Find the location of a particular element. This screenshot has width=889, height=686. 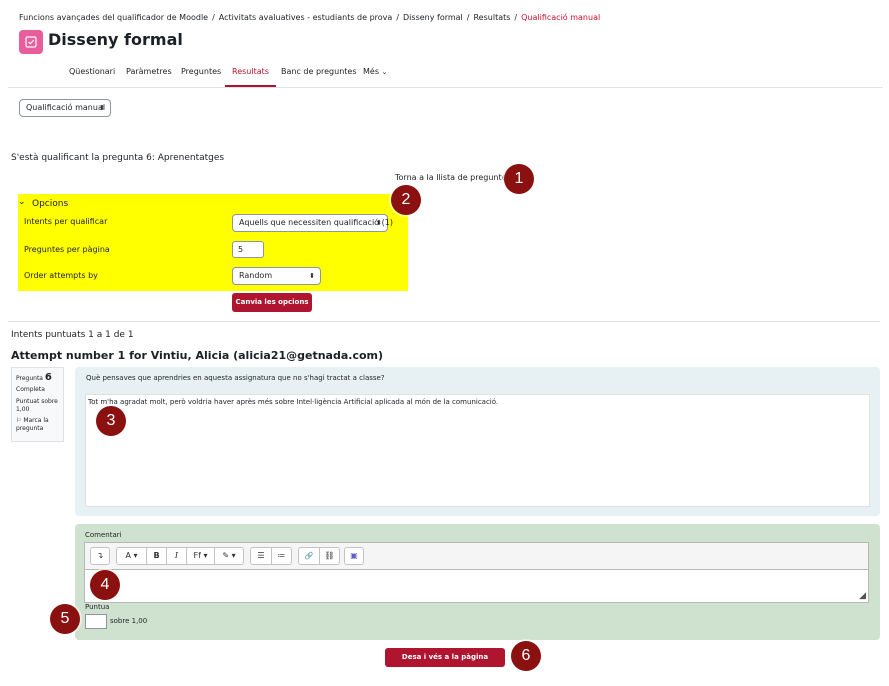

toolbar-group-teams: ▣ is located at coordinates (354, 556).